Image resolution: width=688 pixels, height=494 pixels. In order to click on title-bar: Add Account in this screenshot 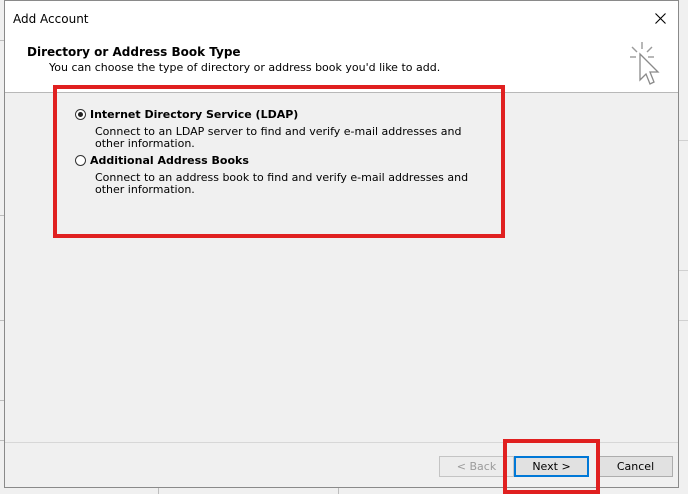, I will do `click(341, 18)`.